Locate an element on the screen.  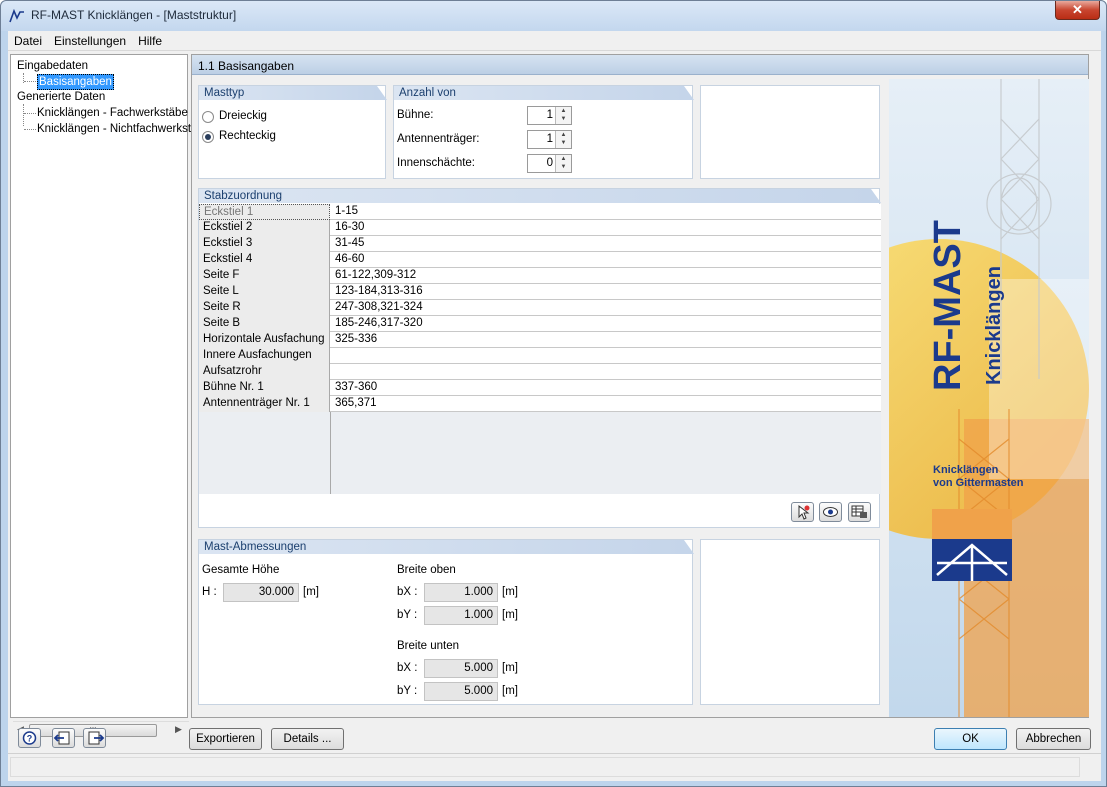
masttyp-group: Masttyp Dreieckig Rechteckig is located at coordinates (292, 132).